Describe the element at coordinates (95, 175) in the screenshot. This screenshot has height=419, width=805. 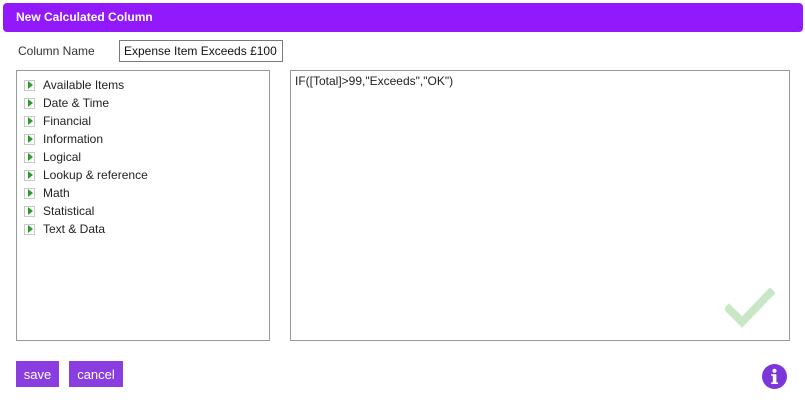
I see `category-label: Lookup & reference` at that location.